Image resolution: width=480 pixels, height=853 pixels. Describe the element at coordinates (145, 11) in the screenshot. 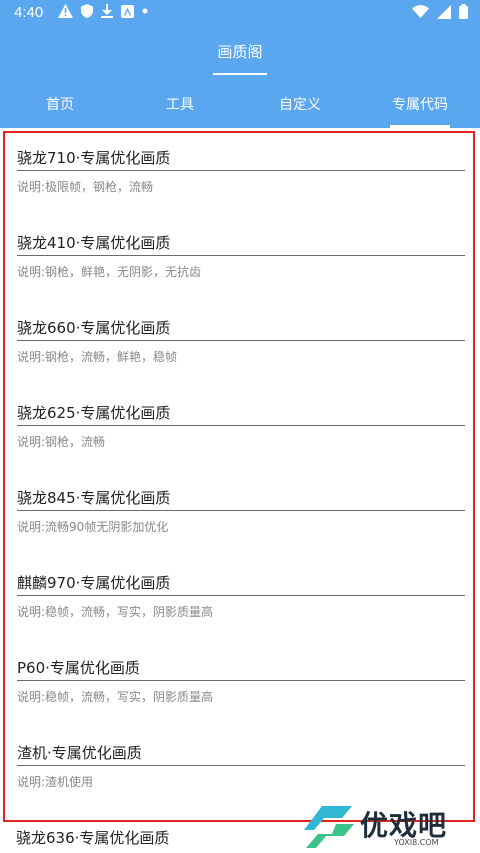

I see `dot-icon` at that location.